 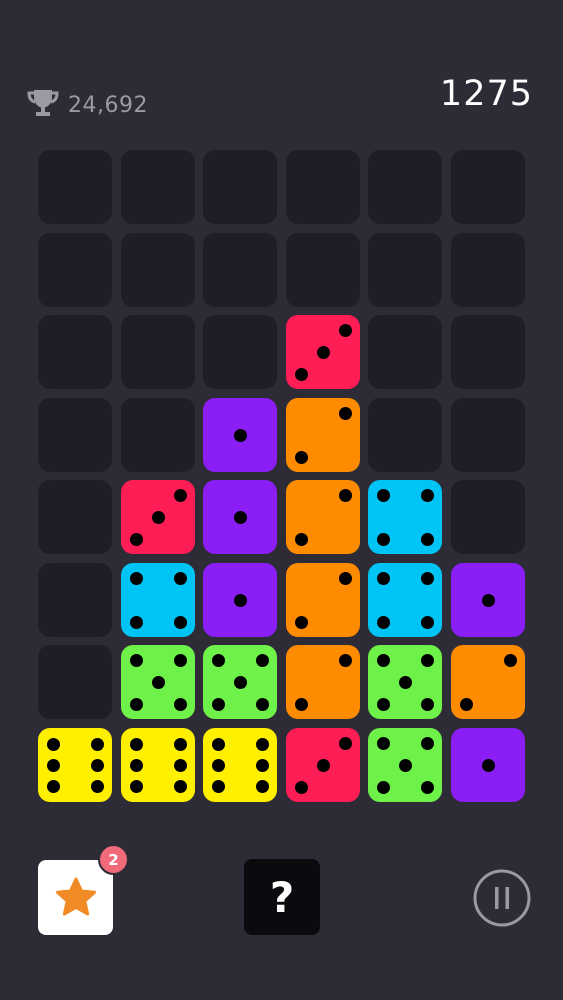 I want to click on pause-button, so click(x=502, y=898).